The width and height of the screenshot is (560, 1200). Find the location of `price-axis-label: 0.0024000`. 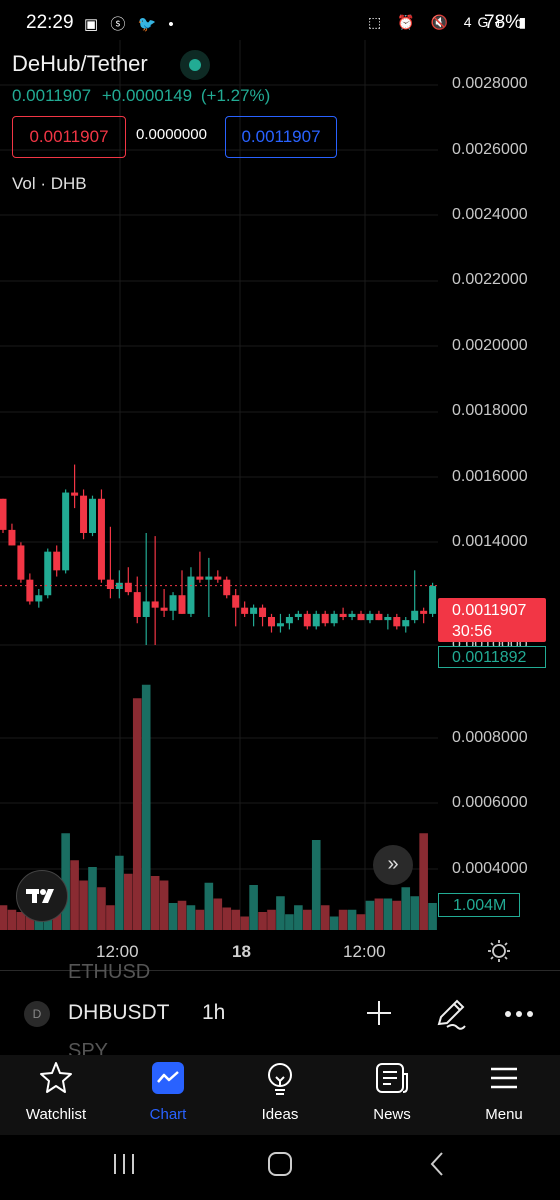

price-axis-label: 0.0024000 is located at coordinates (490, 214).